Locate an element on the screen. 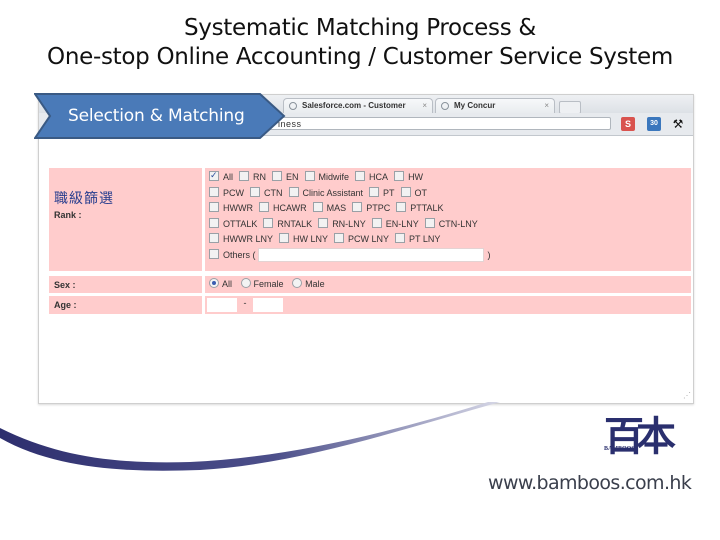  checkbox-label: Midwife is located at coordinates (334, 177).